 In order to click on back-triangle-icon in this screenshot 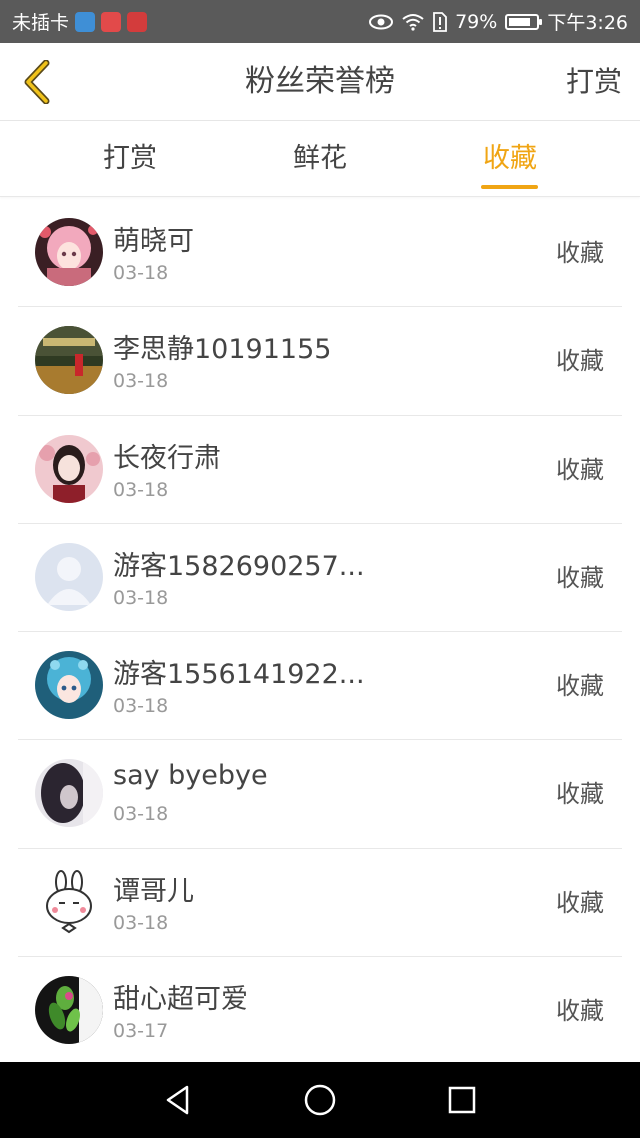, I will do `click(178, 1100)`.